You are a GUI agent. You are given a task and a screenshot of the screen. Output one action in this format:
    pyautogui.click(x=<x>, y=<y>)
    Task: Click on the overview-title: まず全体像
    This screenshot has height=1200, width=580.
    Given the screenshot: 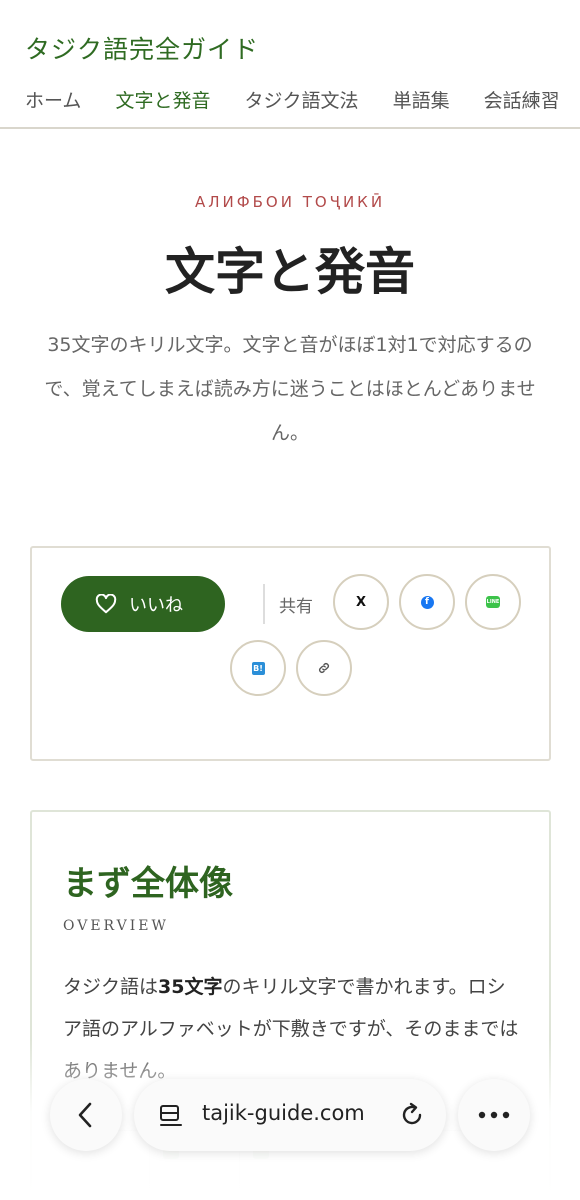 What is the action you would take?
    pyautogui.click(x=148, y=884)
    